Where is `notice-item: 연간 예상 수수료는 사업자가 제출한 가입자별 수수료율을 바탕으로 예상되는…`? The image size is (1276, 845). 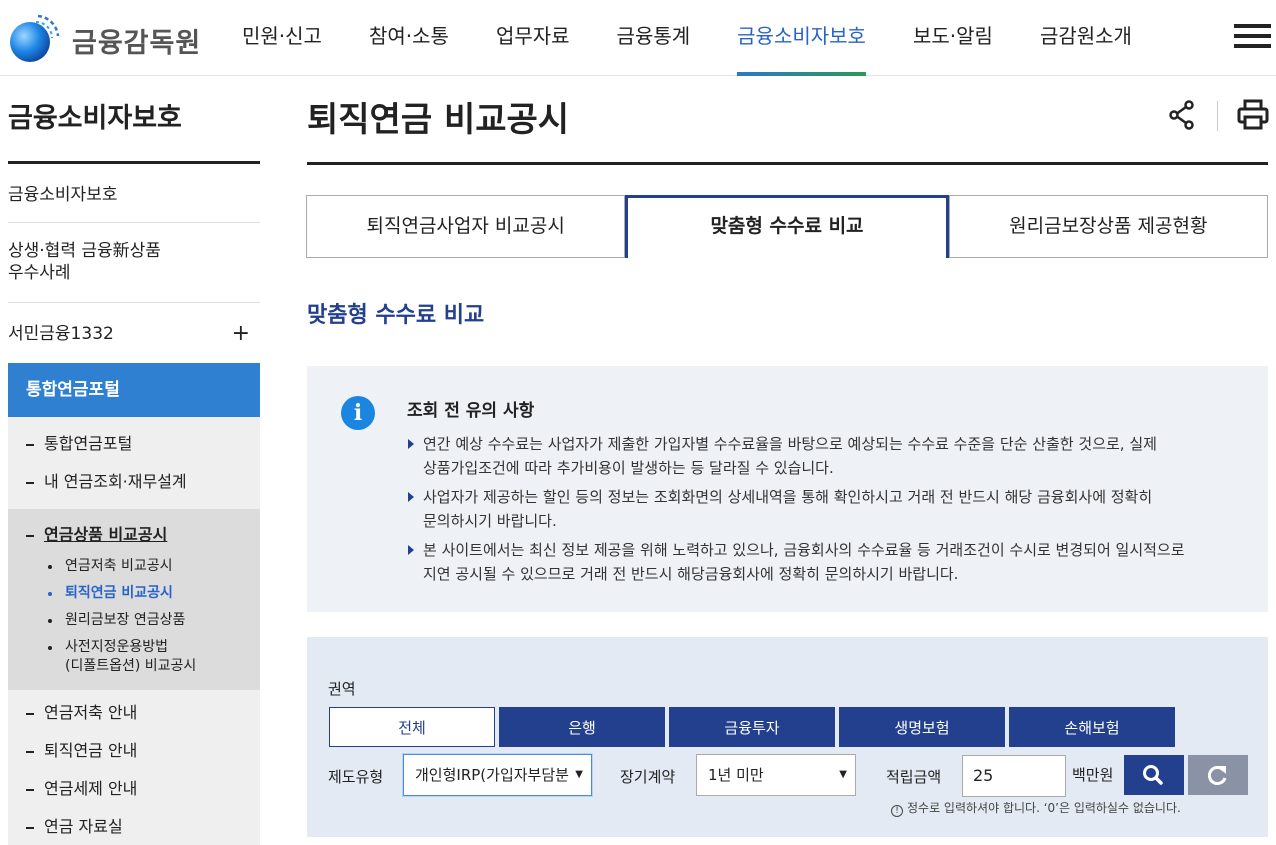
notice-item: 연간 예상 수수료는 사업자가 제출한 가입자별 수수료율을 바탕으로 예상되는… is located at coordinates (817, 456).